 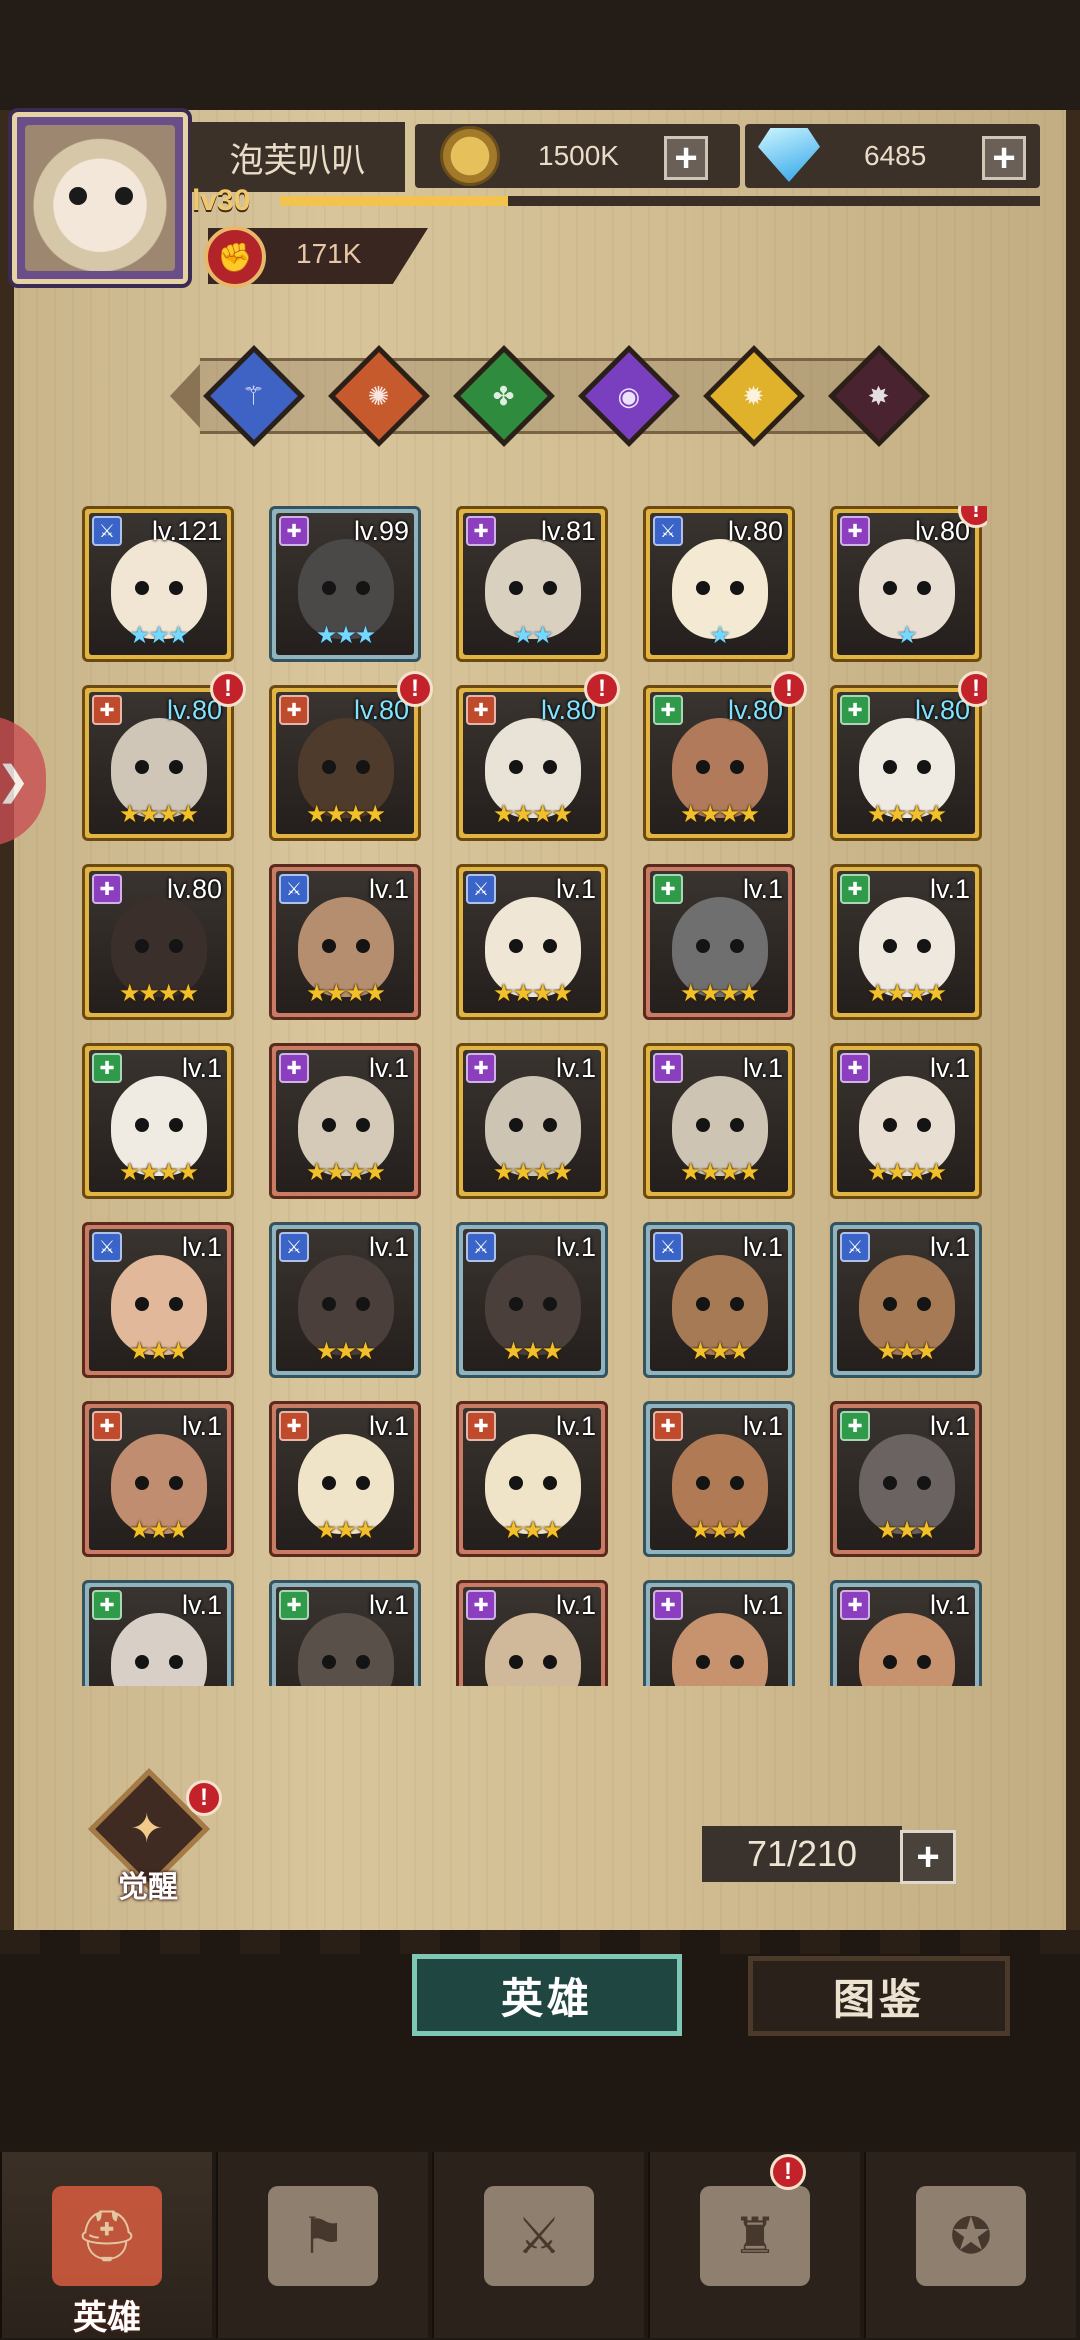 What do you see at coordinates (879, 395) in the screenshot?
I see `faction-glyph: ✸` at bounding box center [879, 395].